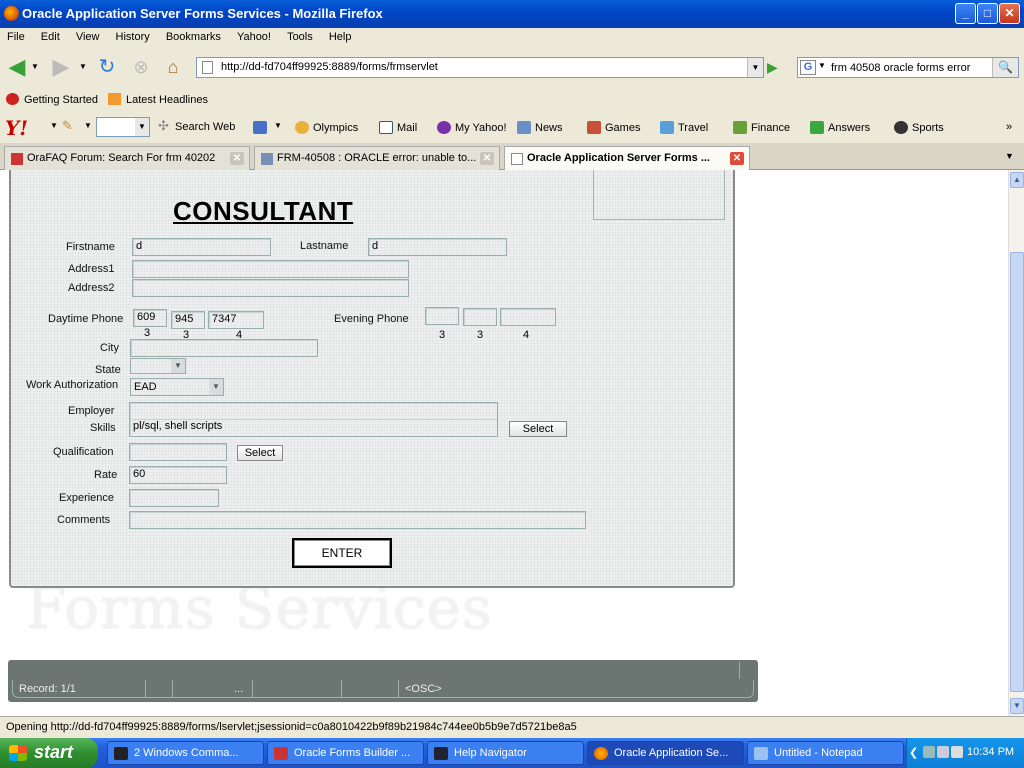 This screenshot has height=768, width=1024. What do you see at coordinates (1009, 127) in the screenshot?
I see `toolbar-overflow-icon: »` at bounding box center [1009, 127].